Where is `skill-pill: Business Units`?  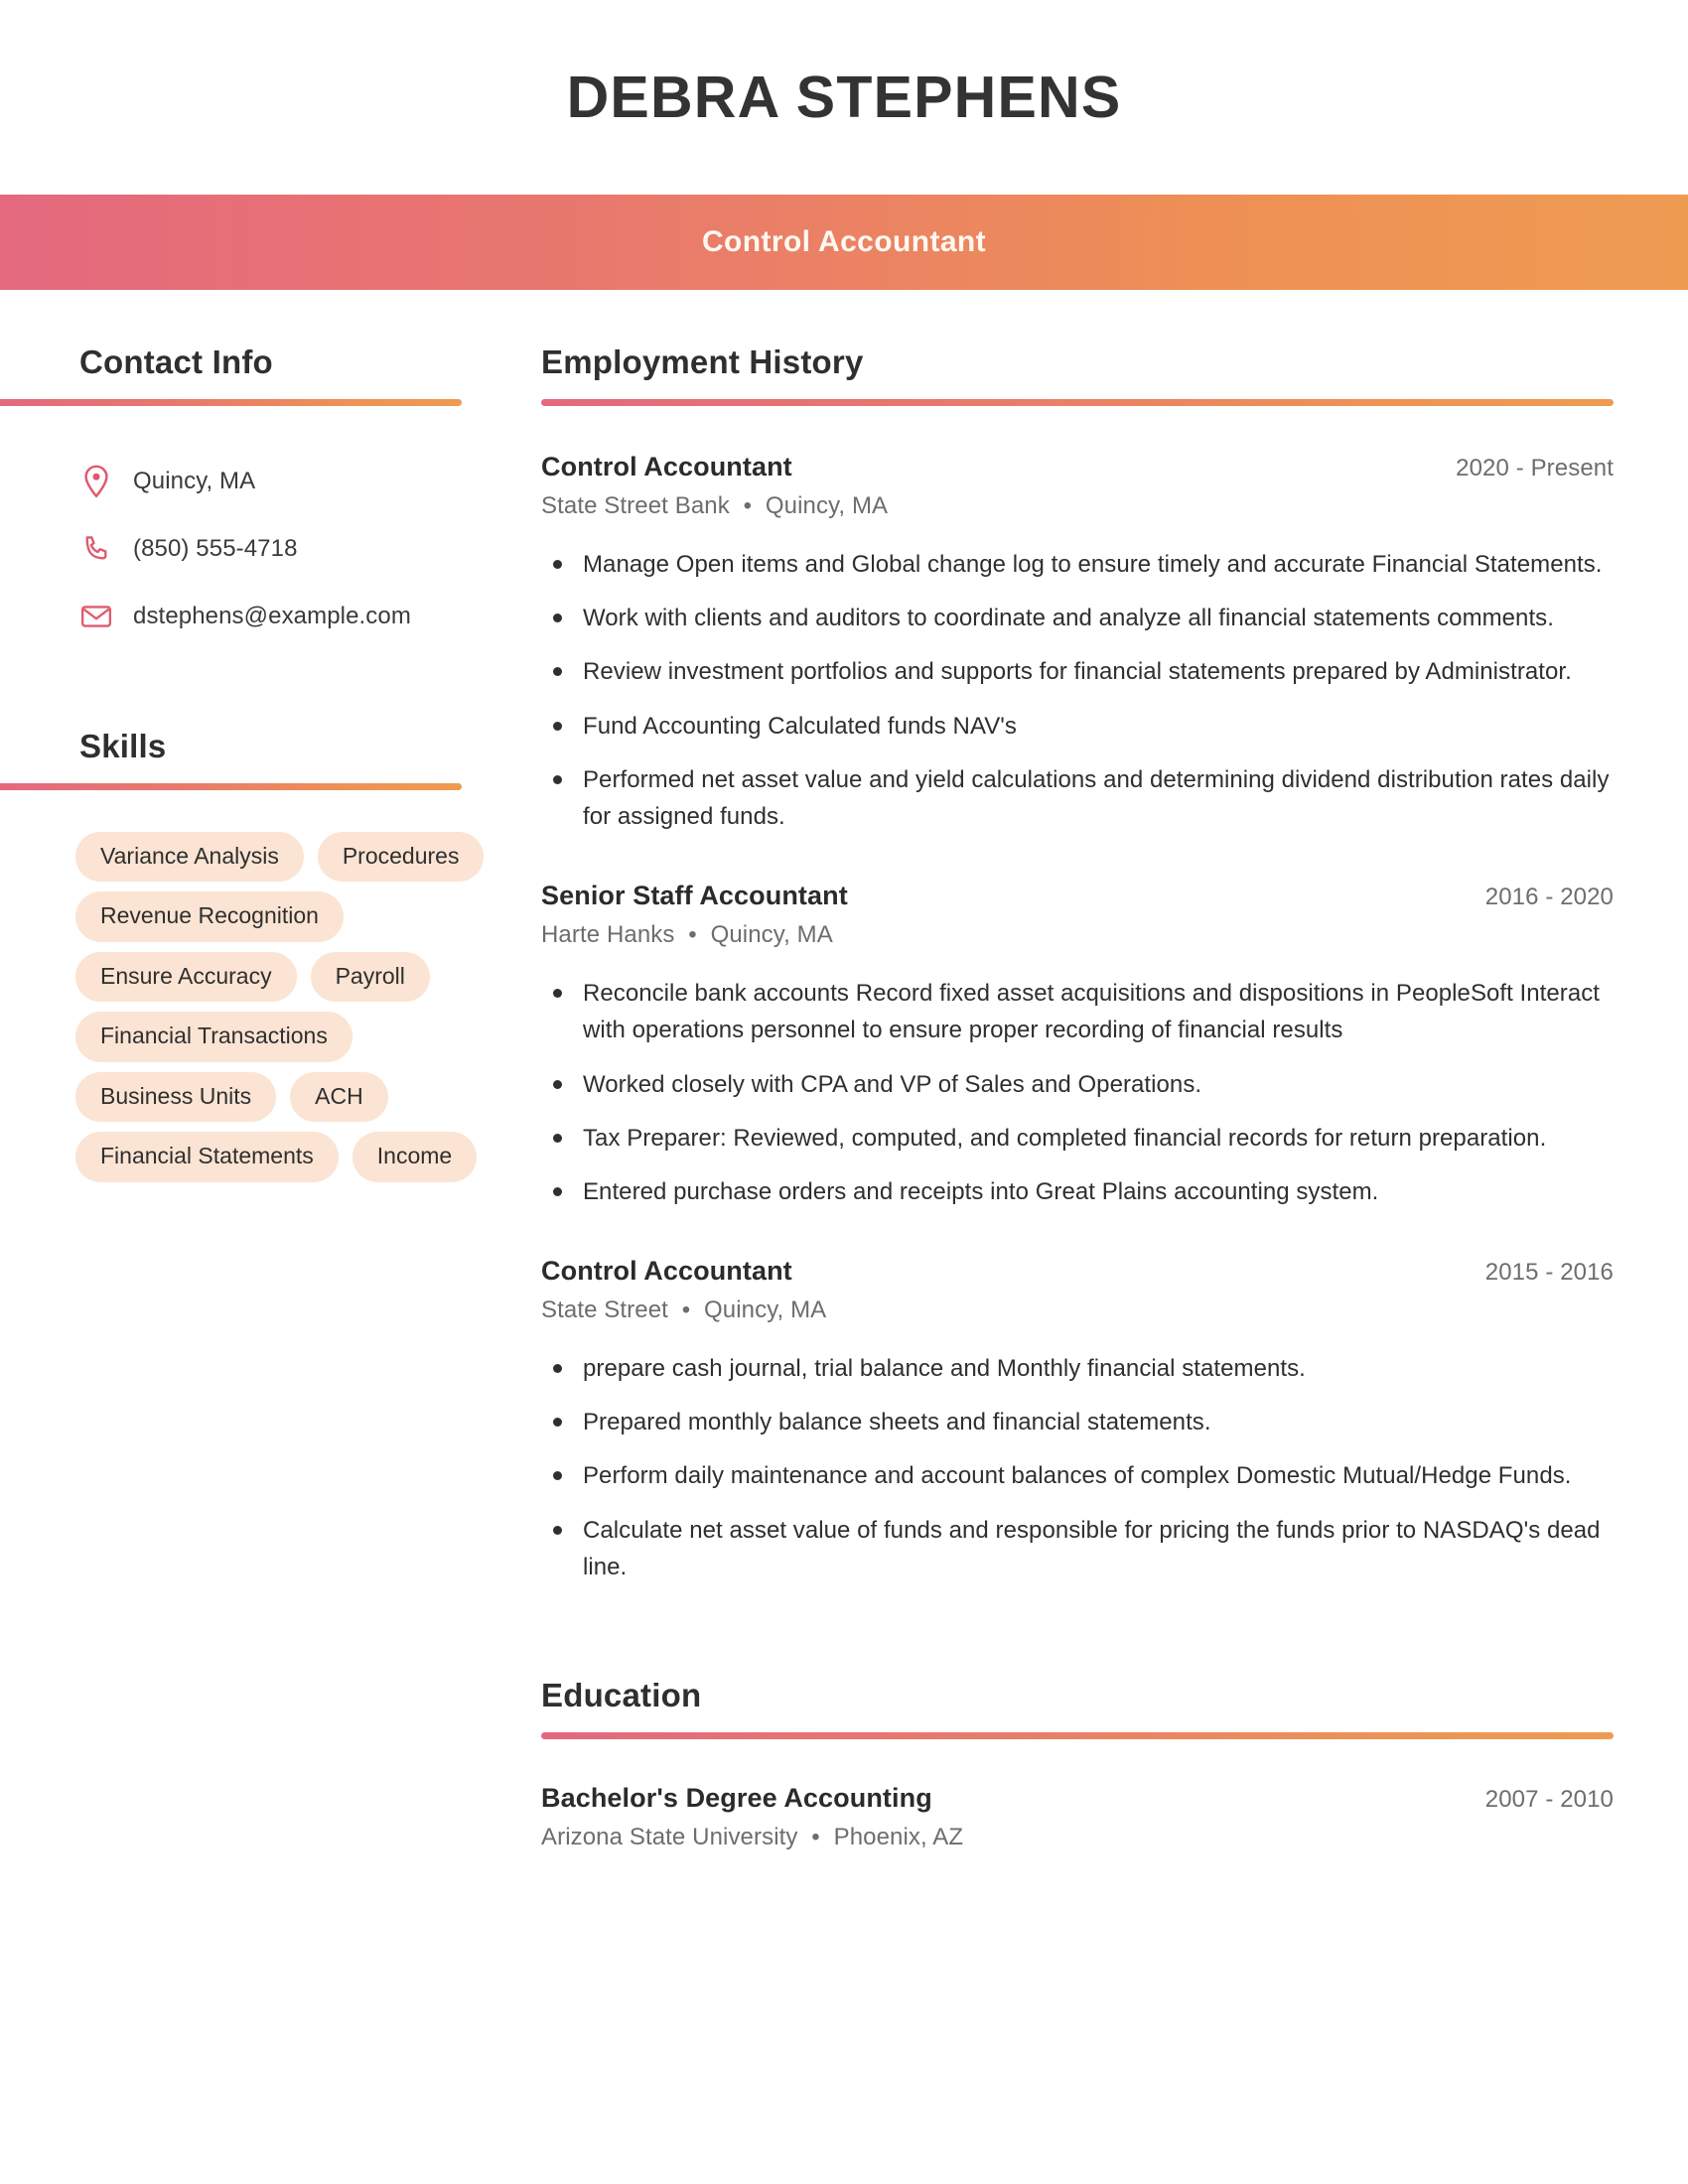 skill-pill: Business Units is located at coordinates (176, 1097).